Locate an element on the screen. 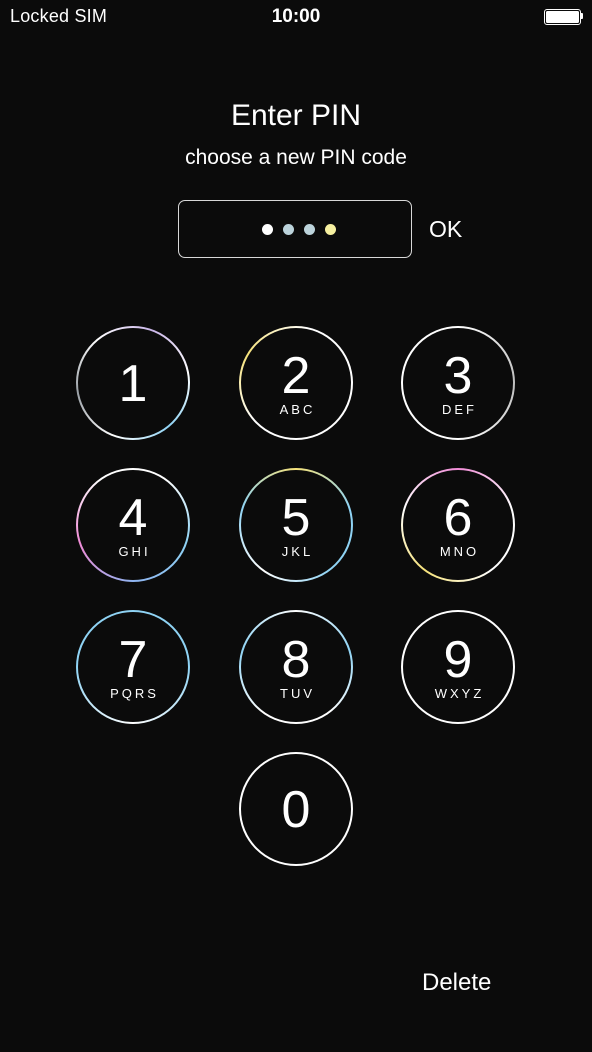 Image resolution: width=592 pixels, height=1052 pixels. page-subtitle: choose a new PIN code is located at coordinates (296, 157).